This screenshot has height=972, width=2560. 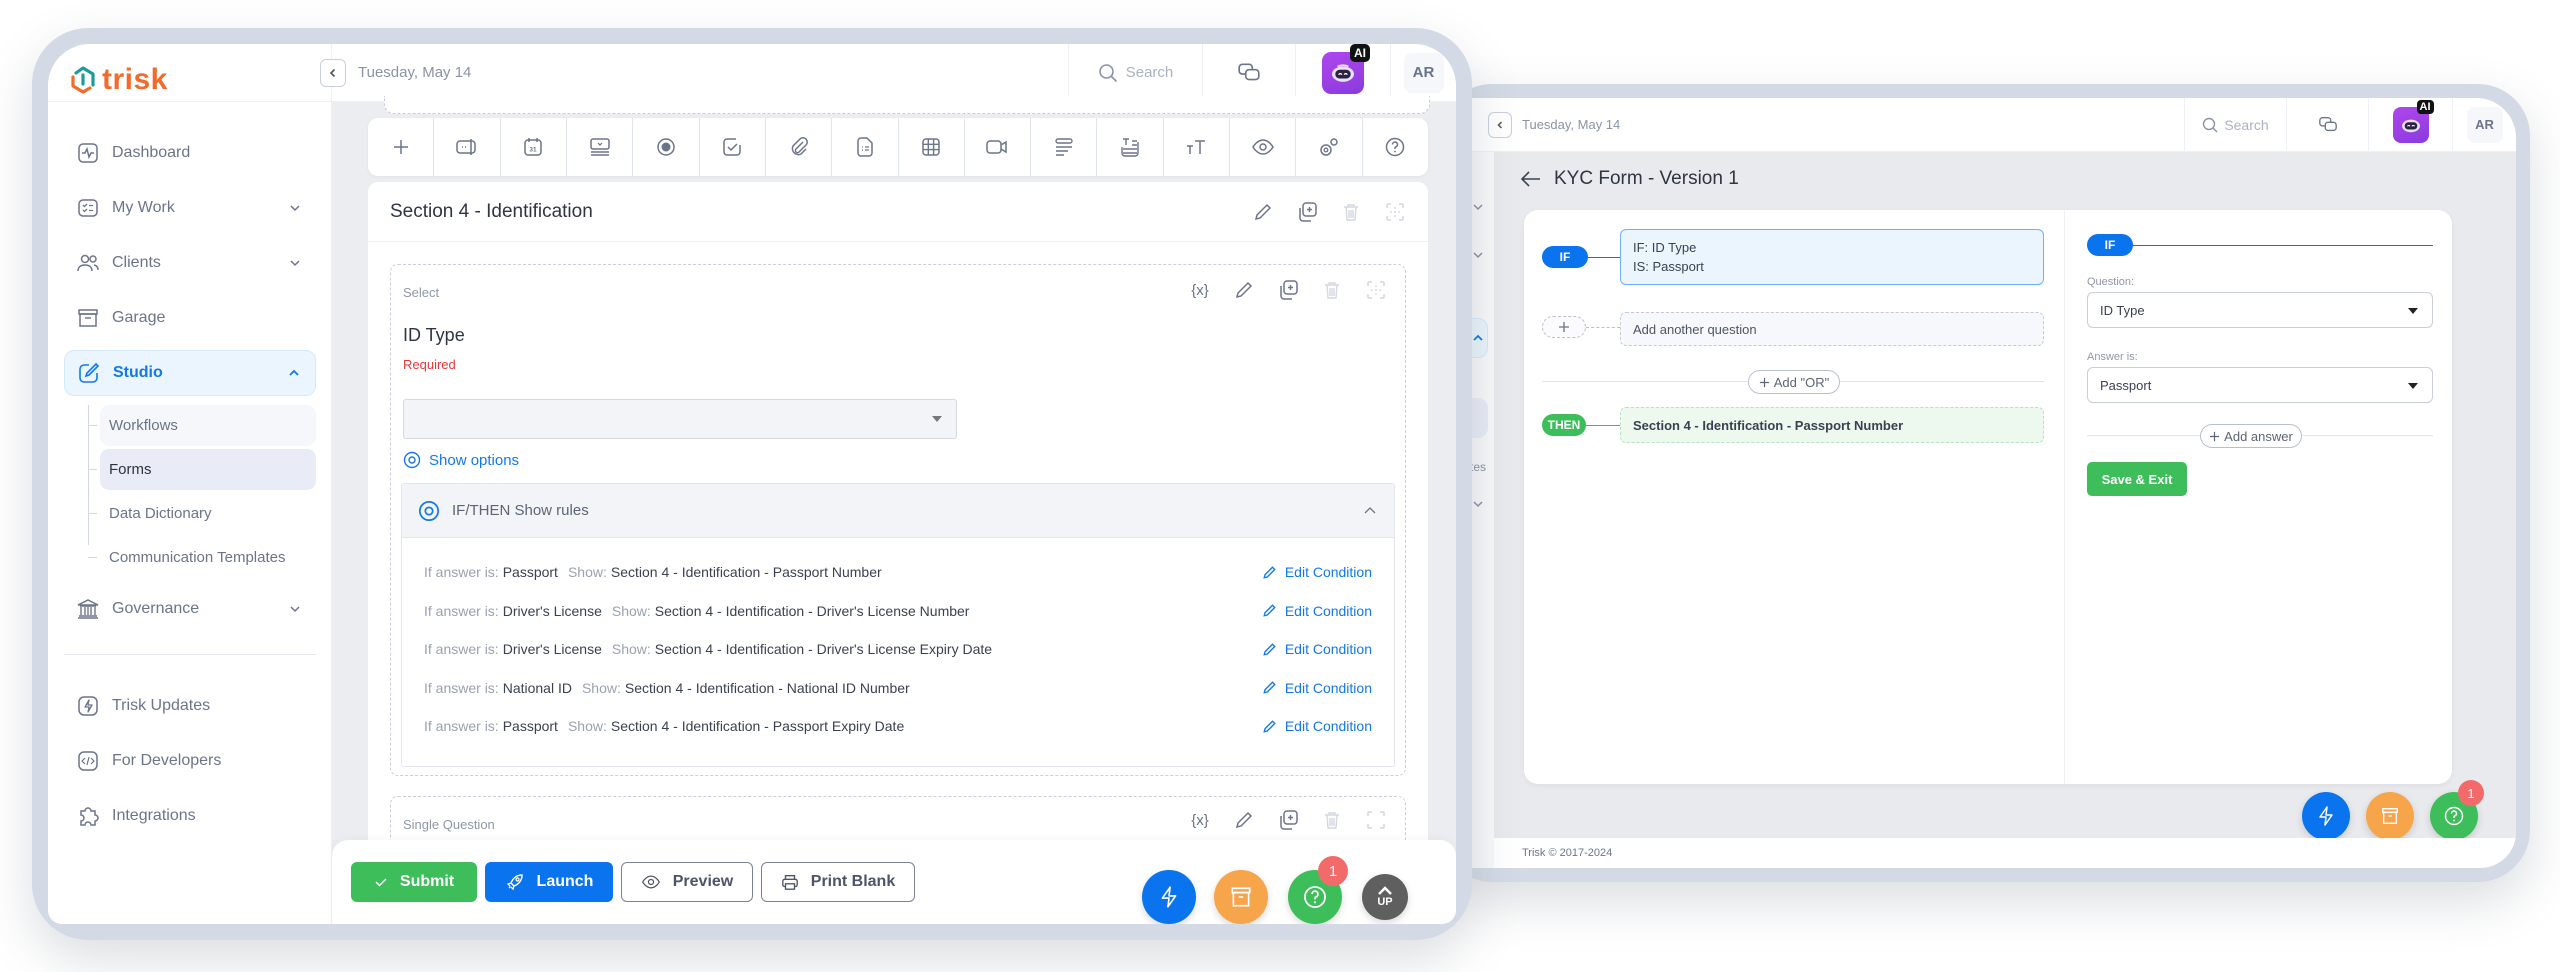 I want to click on sidebar-item-integrations: Integrations, so click(x=190, y=816).